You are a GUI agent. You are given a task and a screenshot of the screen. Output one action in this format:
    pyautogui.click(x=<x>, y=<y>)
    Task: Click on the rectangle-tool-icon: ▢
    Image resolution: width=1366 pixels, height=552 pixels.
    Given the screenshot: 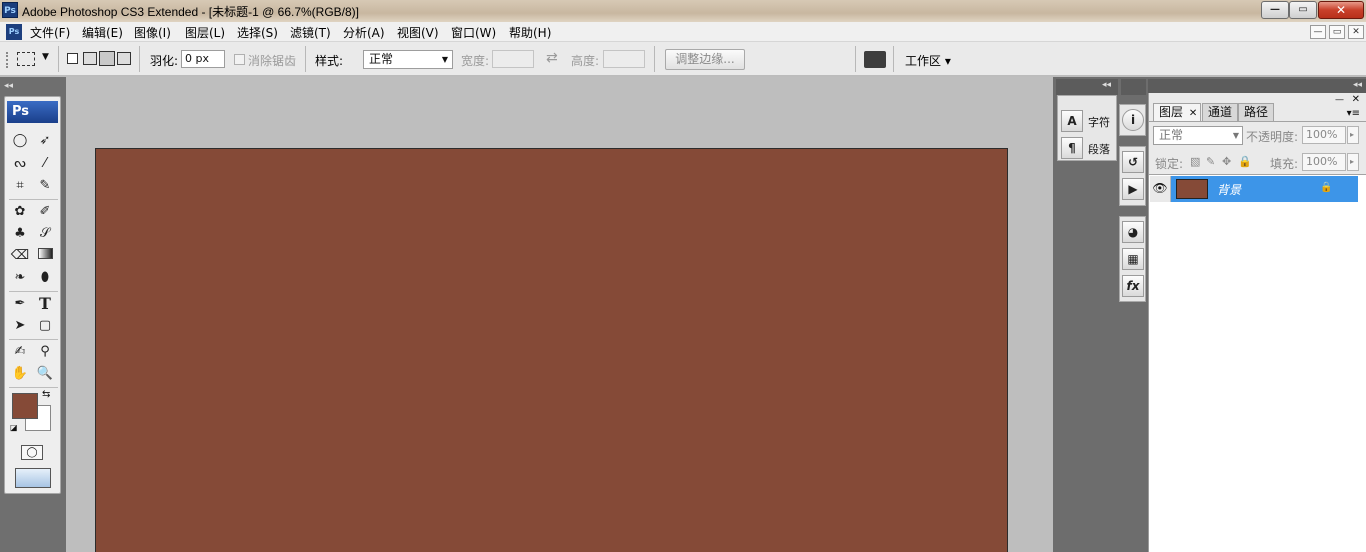 What is the action you would take?
    pyautogui.click(x=45, y=326)
    